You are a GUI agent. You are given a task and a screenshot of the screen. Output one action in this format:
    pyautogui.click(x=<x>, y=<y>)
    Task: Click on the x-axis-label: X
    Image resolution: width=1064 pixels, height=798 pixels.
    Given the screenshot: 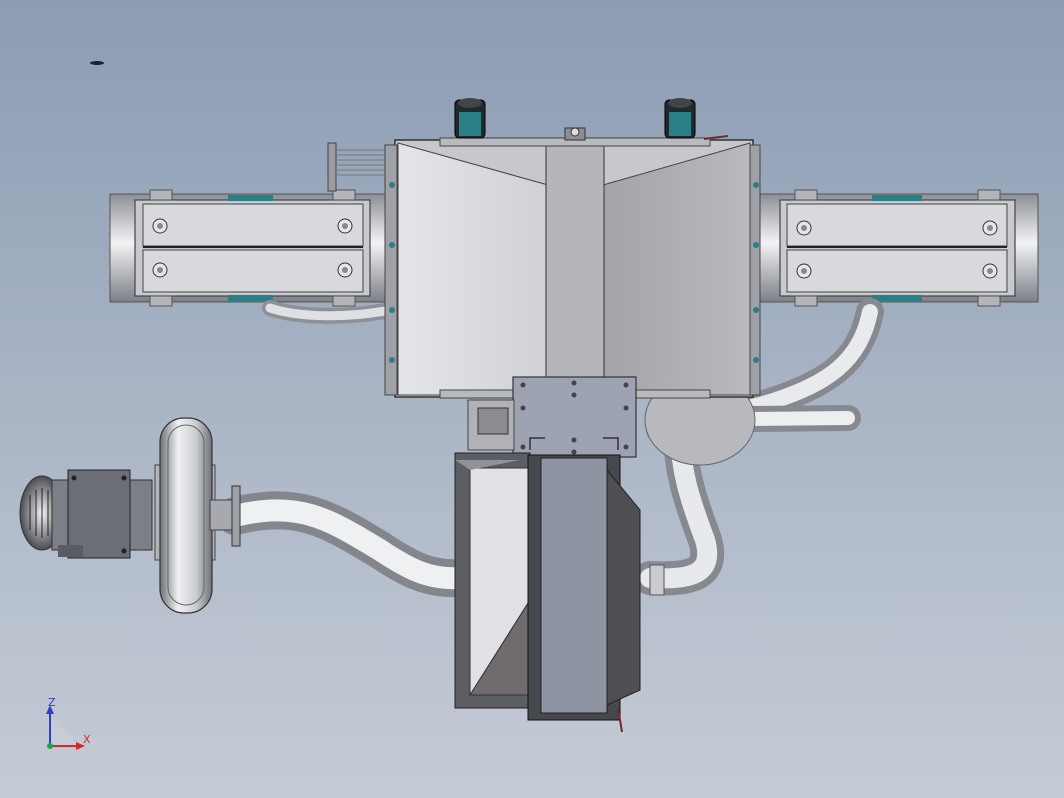 What is the action you would take?
    pyautogui.click(x=87, y=739)
    